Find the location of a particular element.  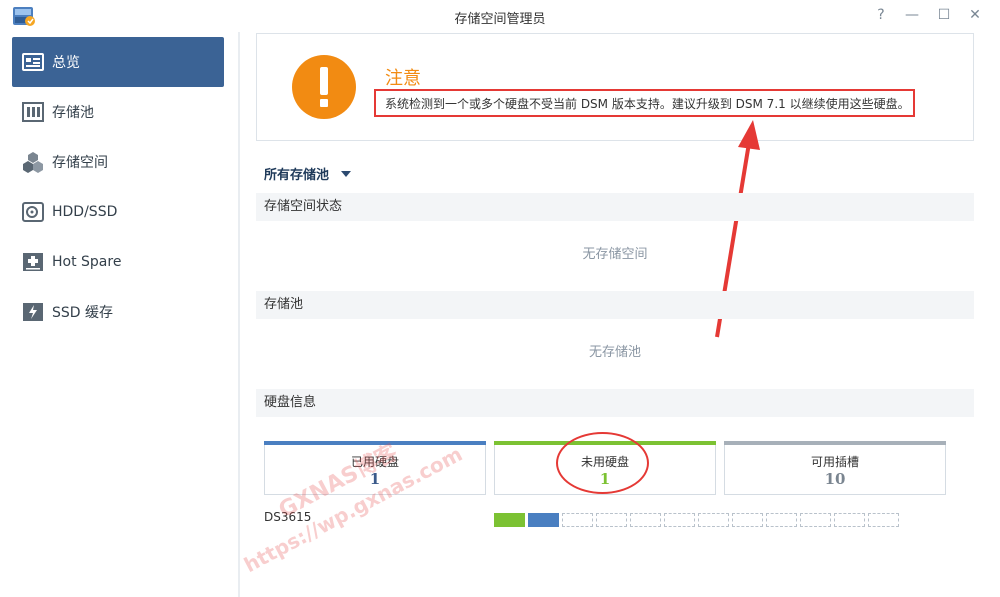

maximize-button: ☐ is located at coordinates (944, 15).